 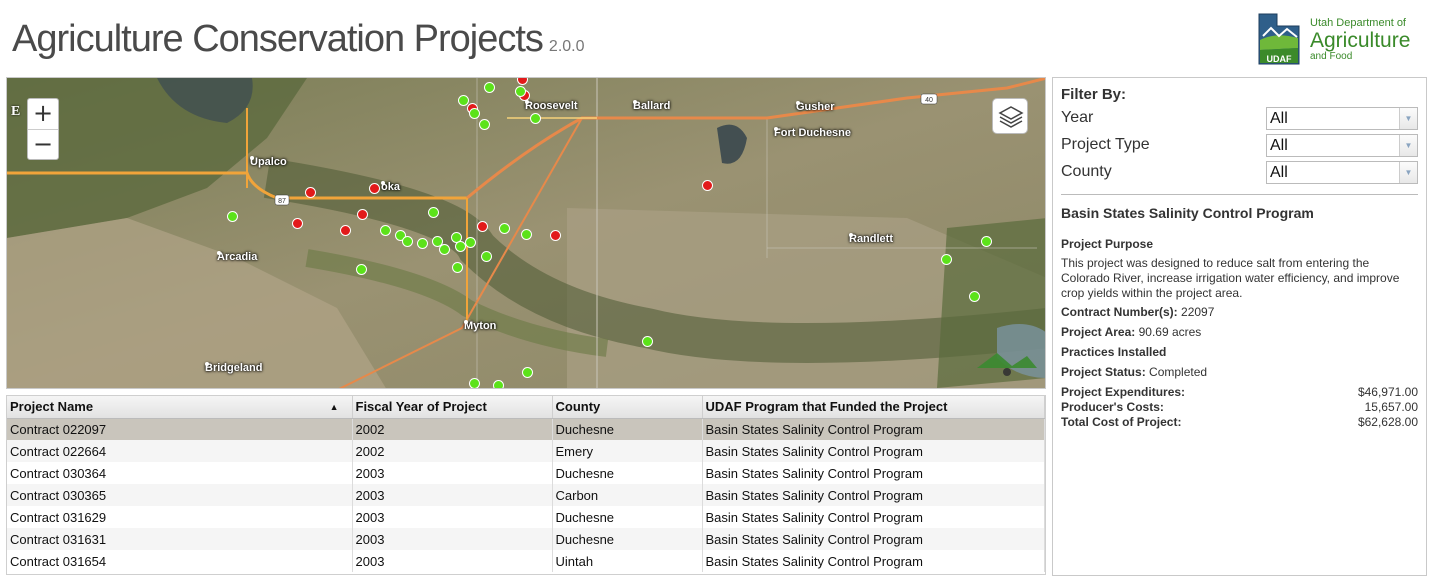 What do you see at coordinates (1342, 118) in the screenshot?
I see `year-select: All ▼` at bounding box center [1342, 118].